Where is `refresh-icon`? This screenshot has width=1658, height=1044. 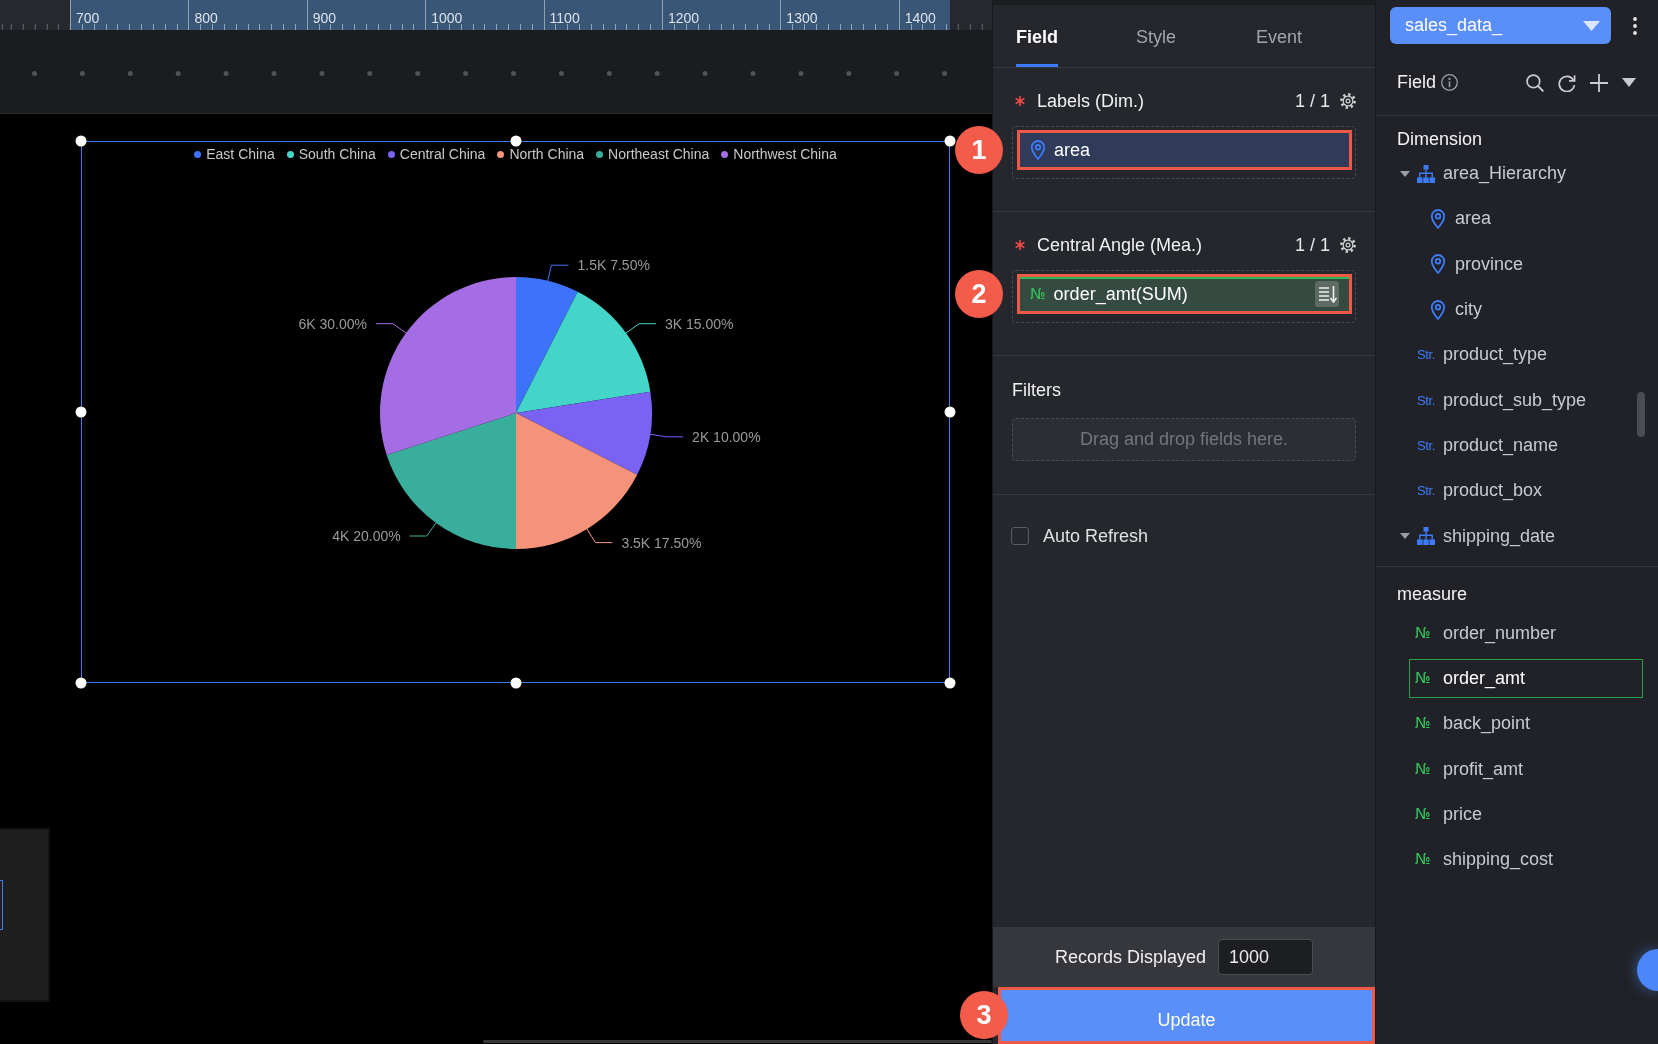
refresh-icon is located at coordinates (1567, 82).